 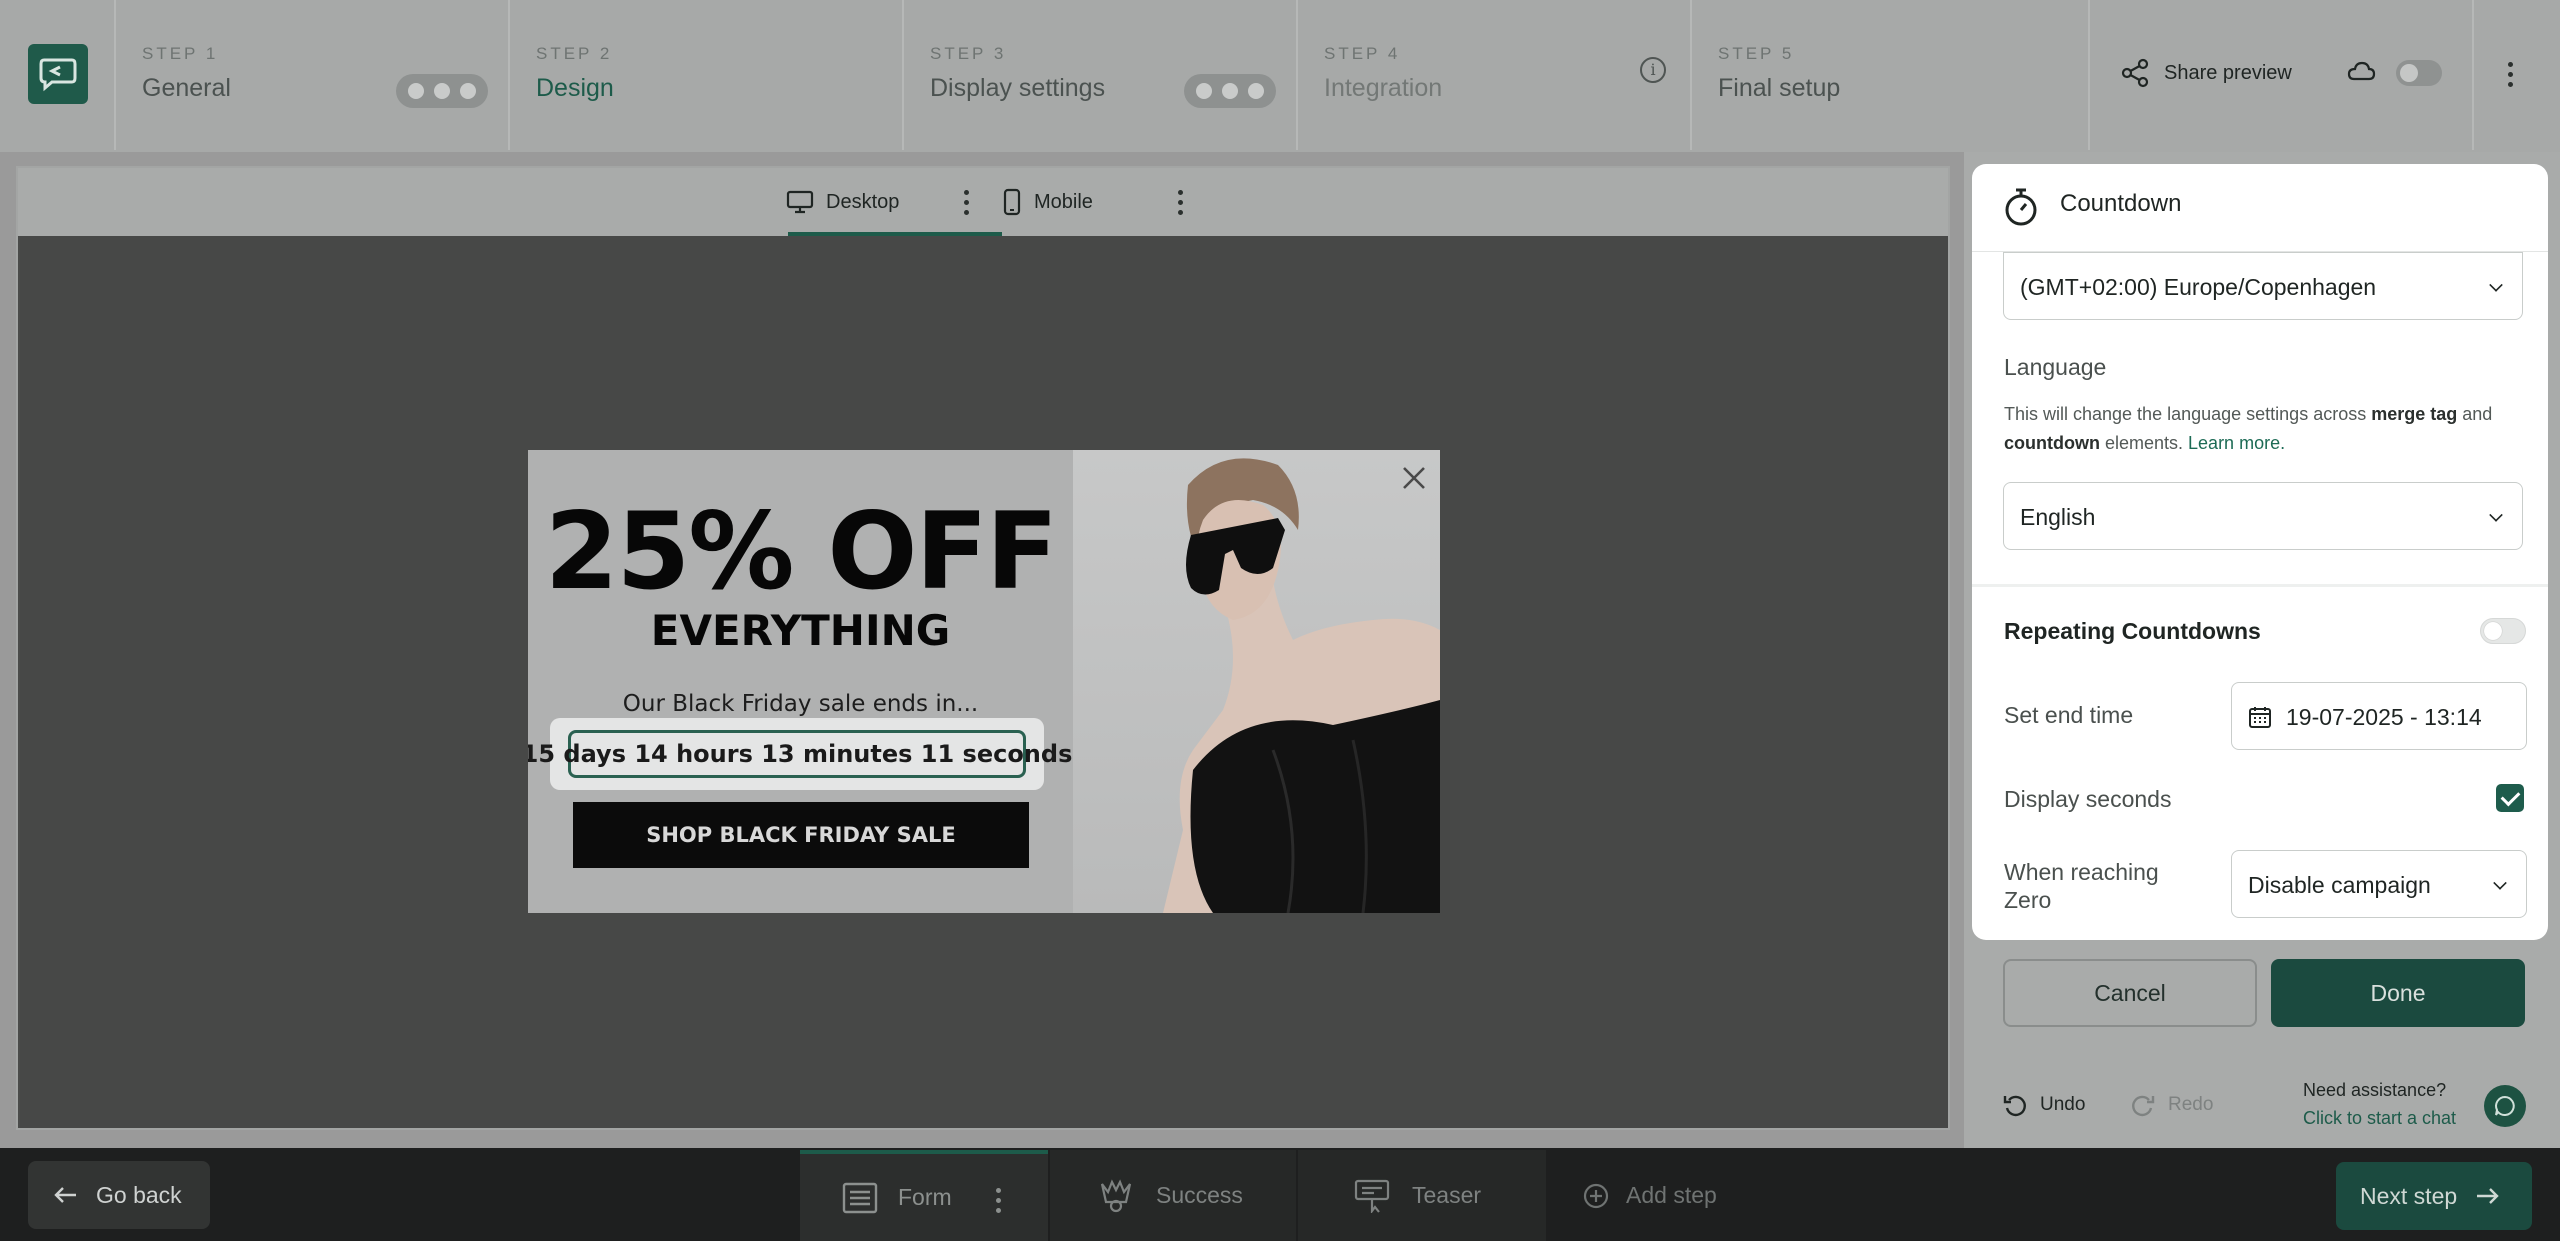 I want to click on step-tab-form: Form, so click(x=924, y=1195).